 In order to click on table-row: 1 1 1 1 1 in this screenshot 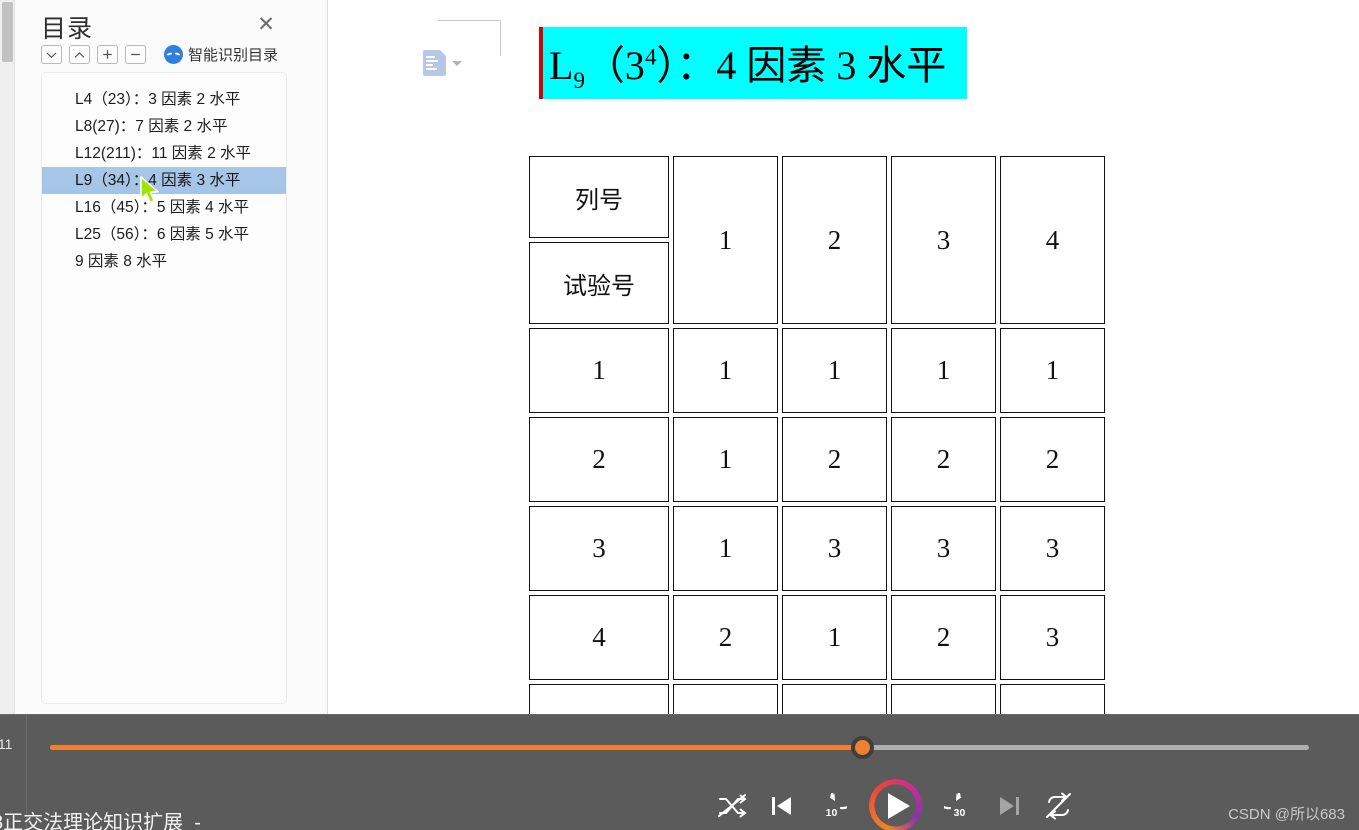, I will do `click(817, 370)`.